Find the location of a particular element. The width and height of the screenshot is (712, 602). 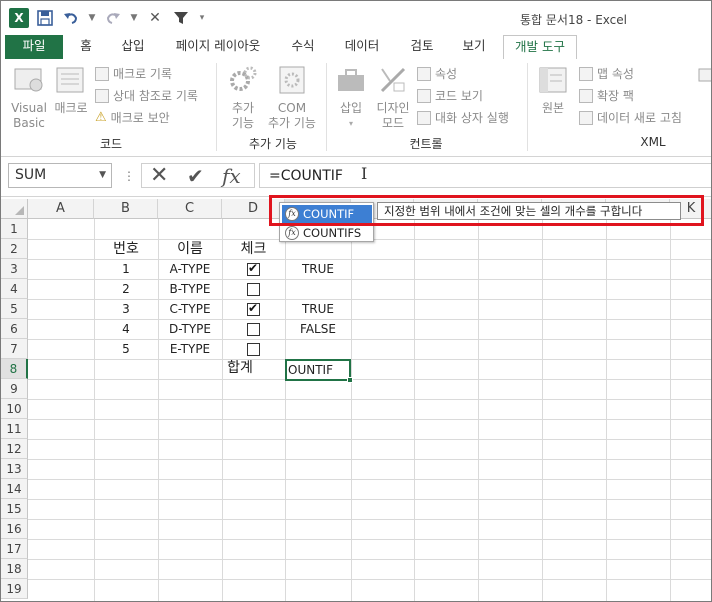

tab-file: 파일 is located at coordinates (34, 47).